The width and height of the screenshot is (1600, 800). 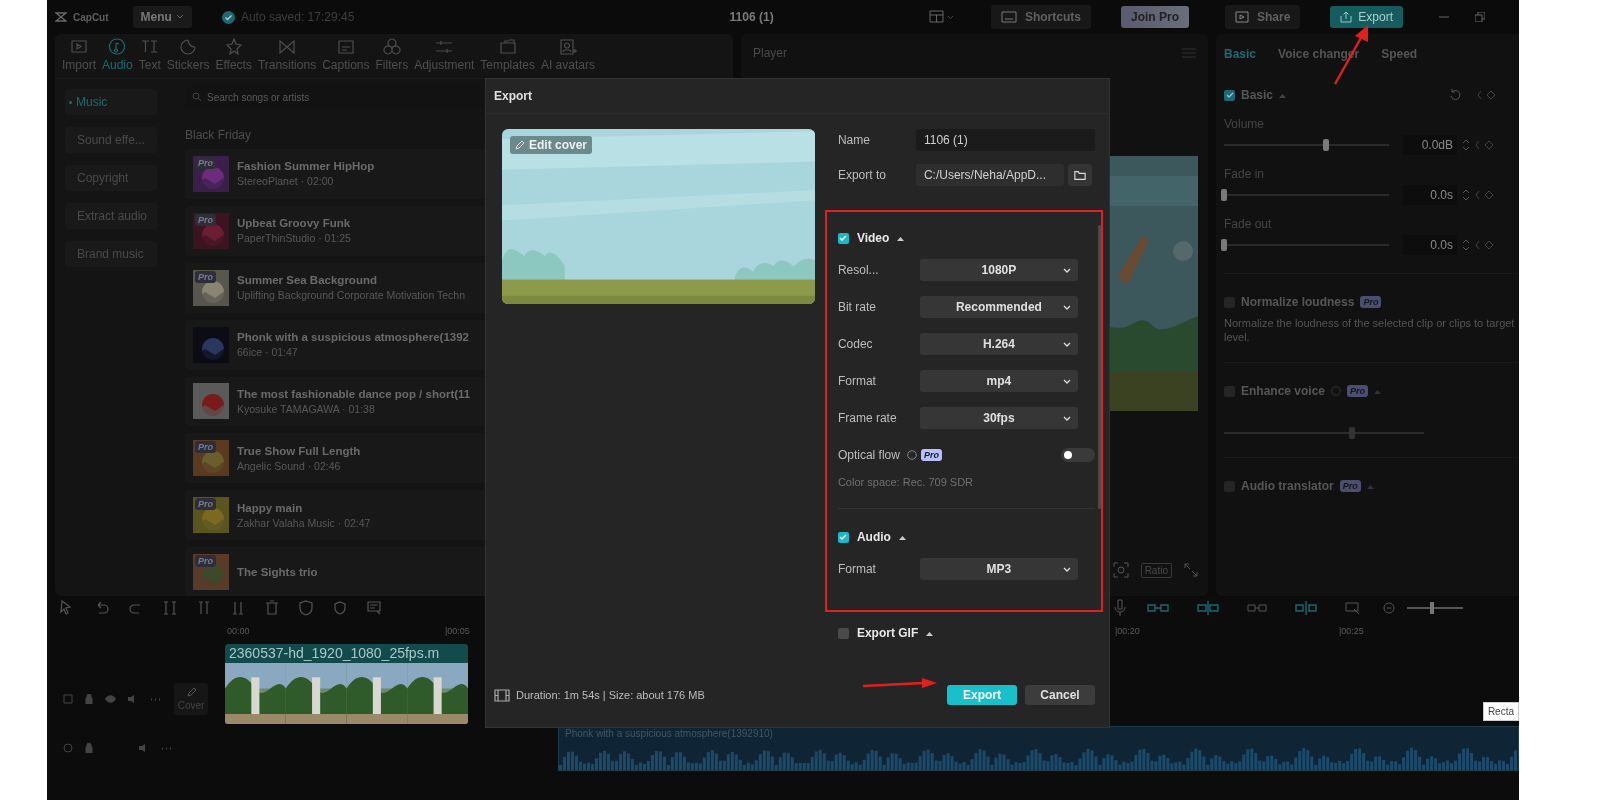 I want to click on tool-tab: Effects, so click(x=233, y=56).